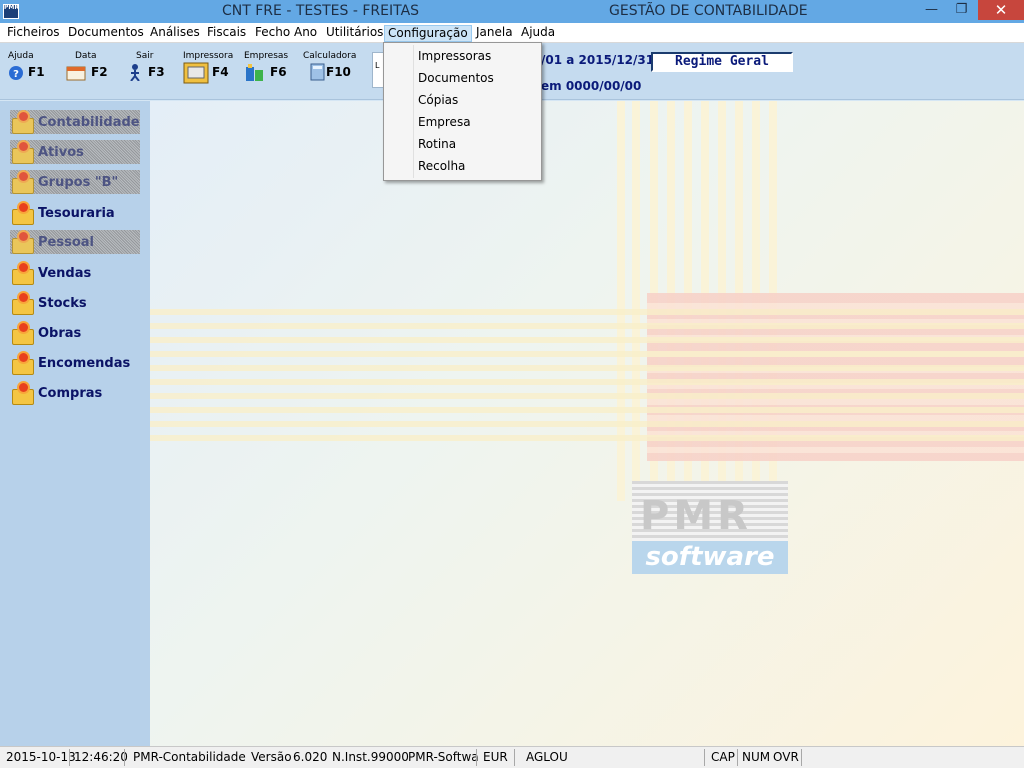 The height and width of the screenshot is (768, 1024). I want to click on status-vendor: PMR-Softwa, so click(443, 757).